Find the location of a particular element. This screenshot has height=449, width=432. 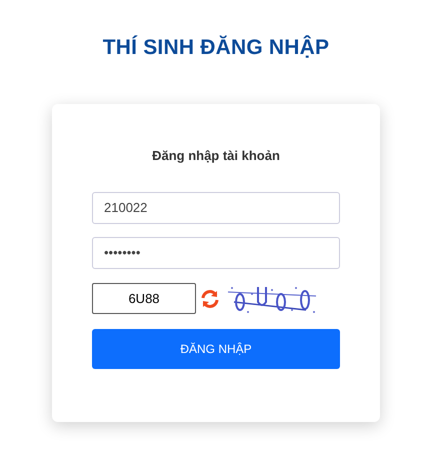

refresh-icon is located at coordinates (210, 298).